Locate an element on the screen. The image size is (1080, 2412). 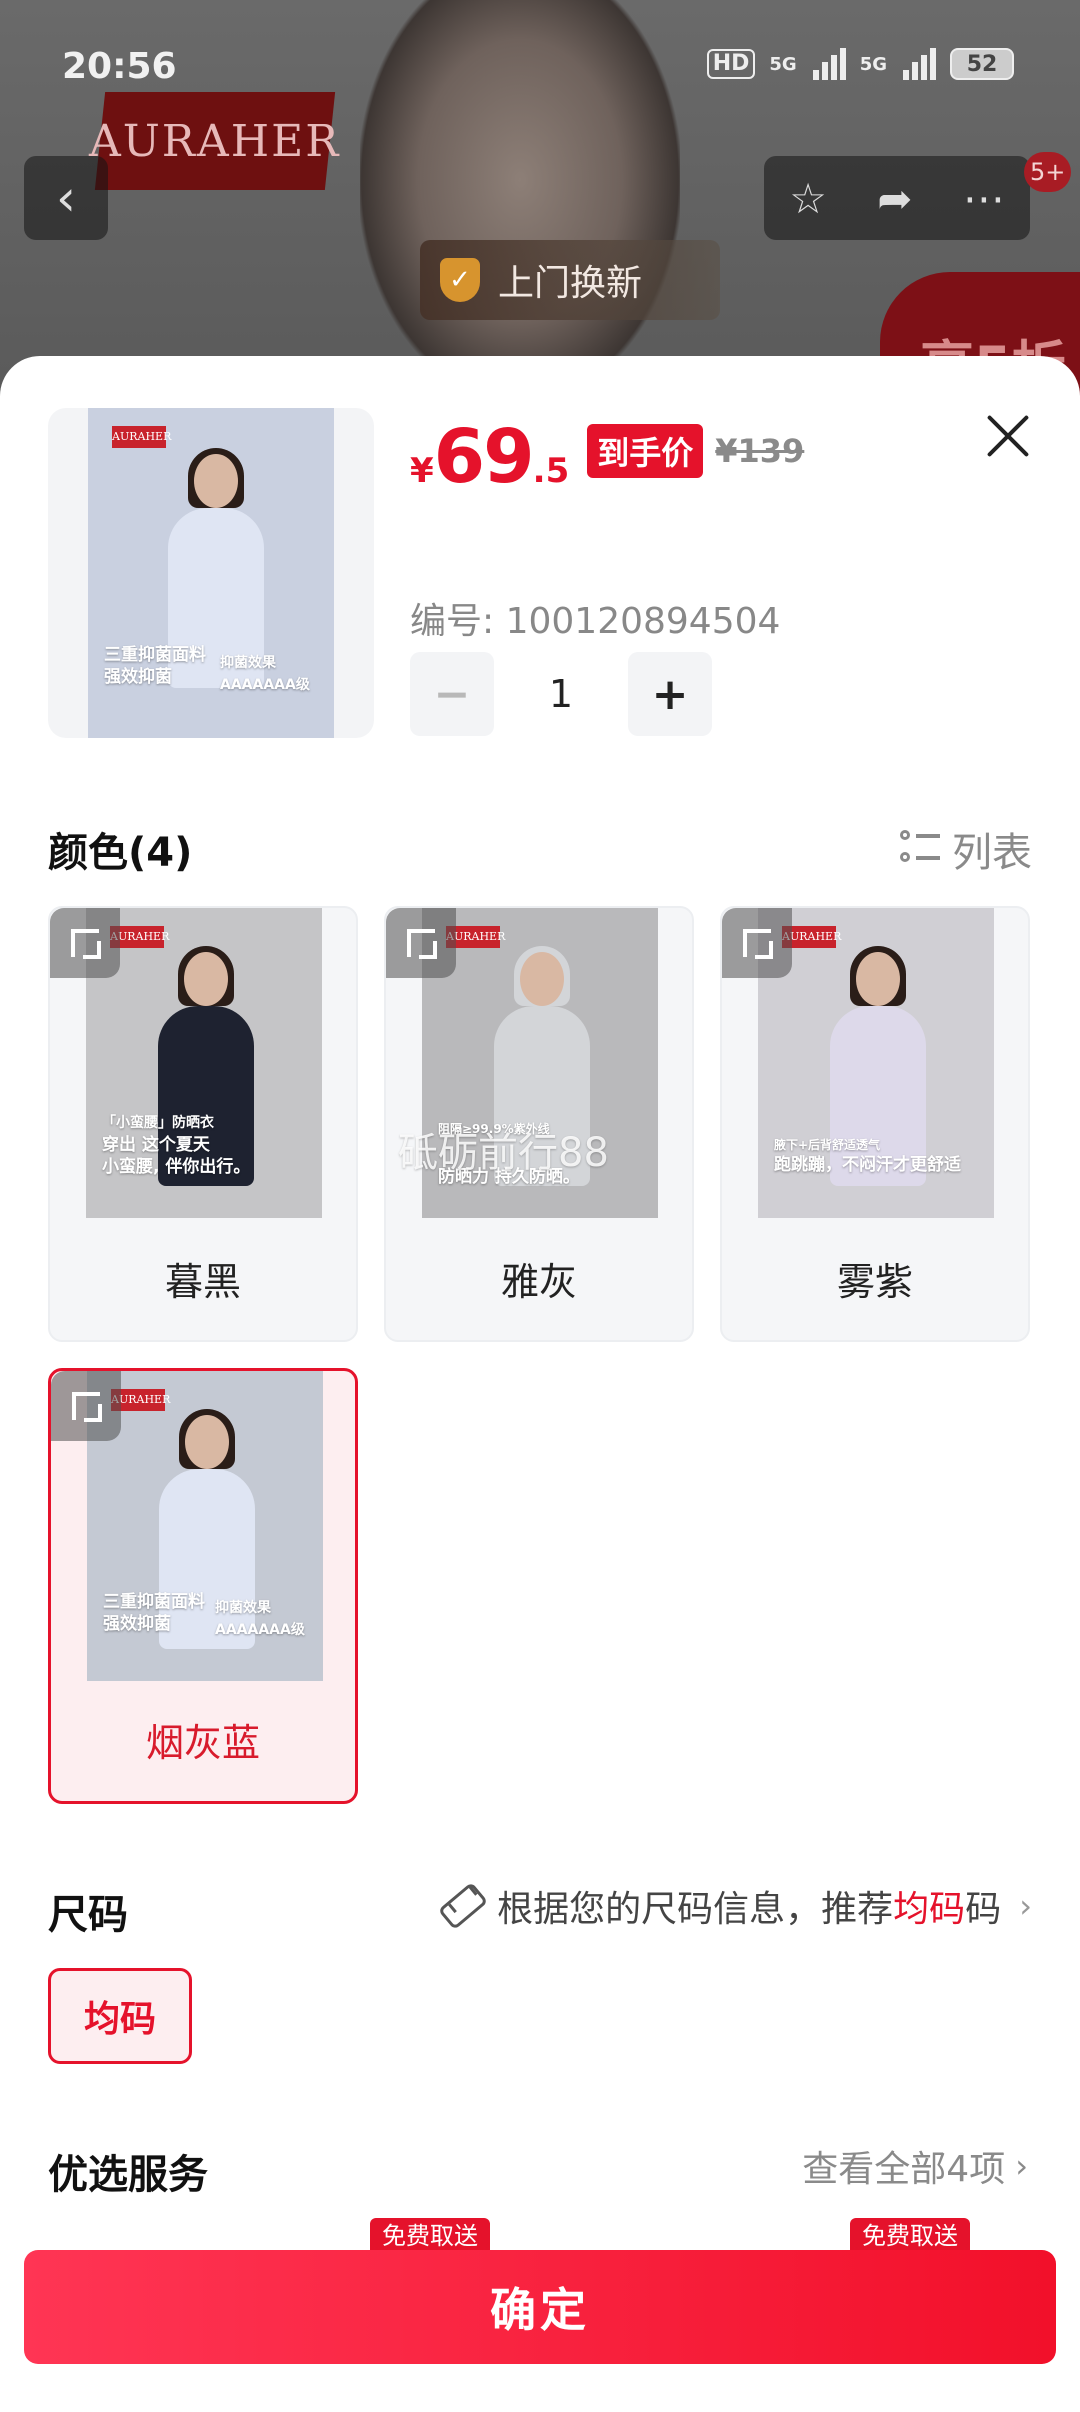
color-photo: AURAHER 「小蛮腰」防晒衣 穿出 这个夏天 小蛮腰, 伴你出行。 is located at coordinates (204, 1063).